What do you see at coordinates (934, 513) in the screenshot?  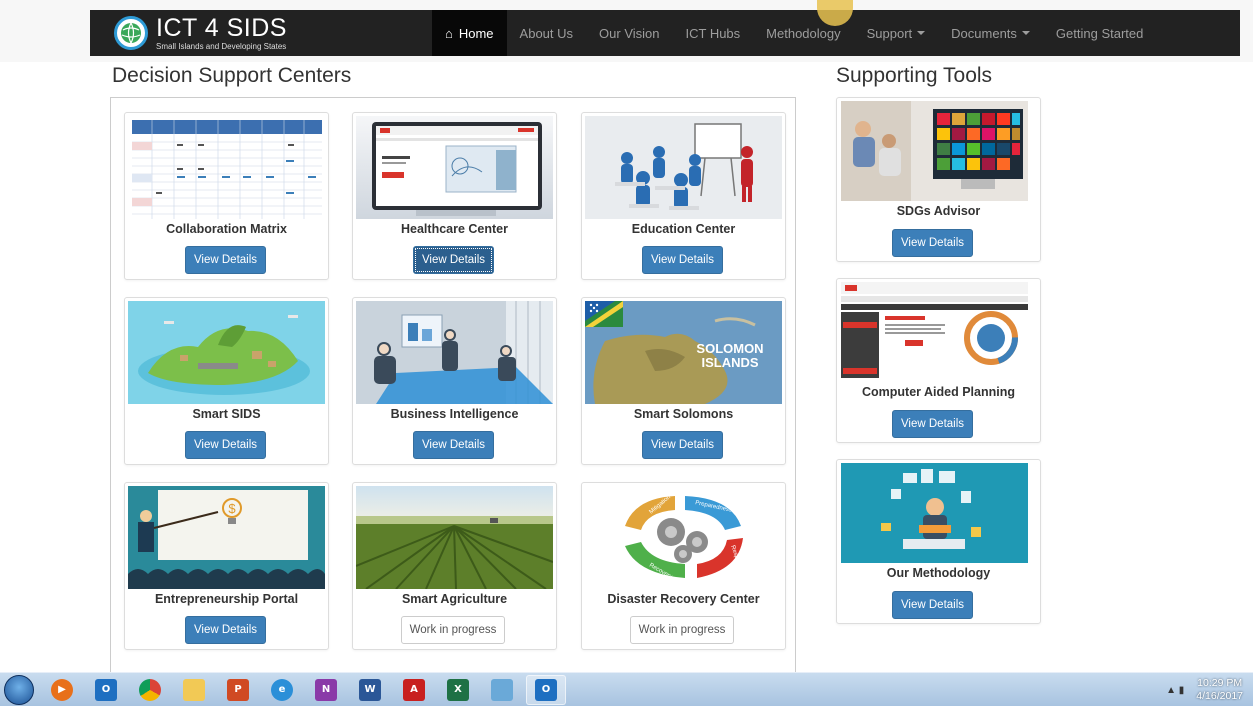 I see `our-methodology-image` at bounding box center [934, 513].